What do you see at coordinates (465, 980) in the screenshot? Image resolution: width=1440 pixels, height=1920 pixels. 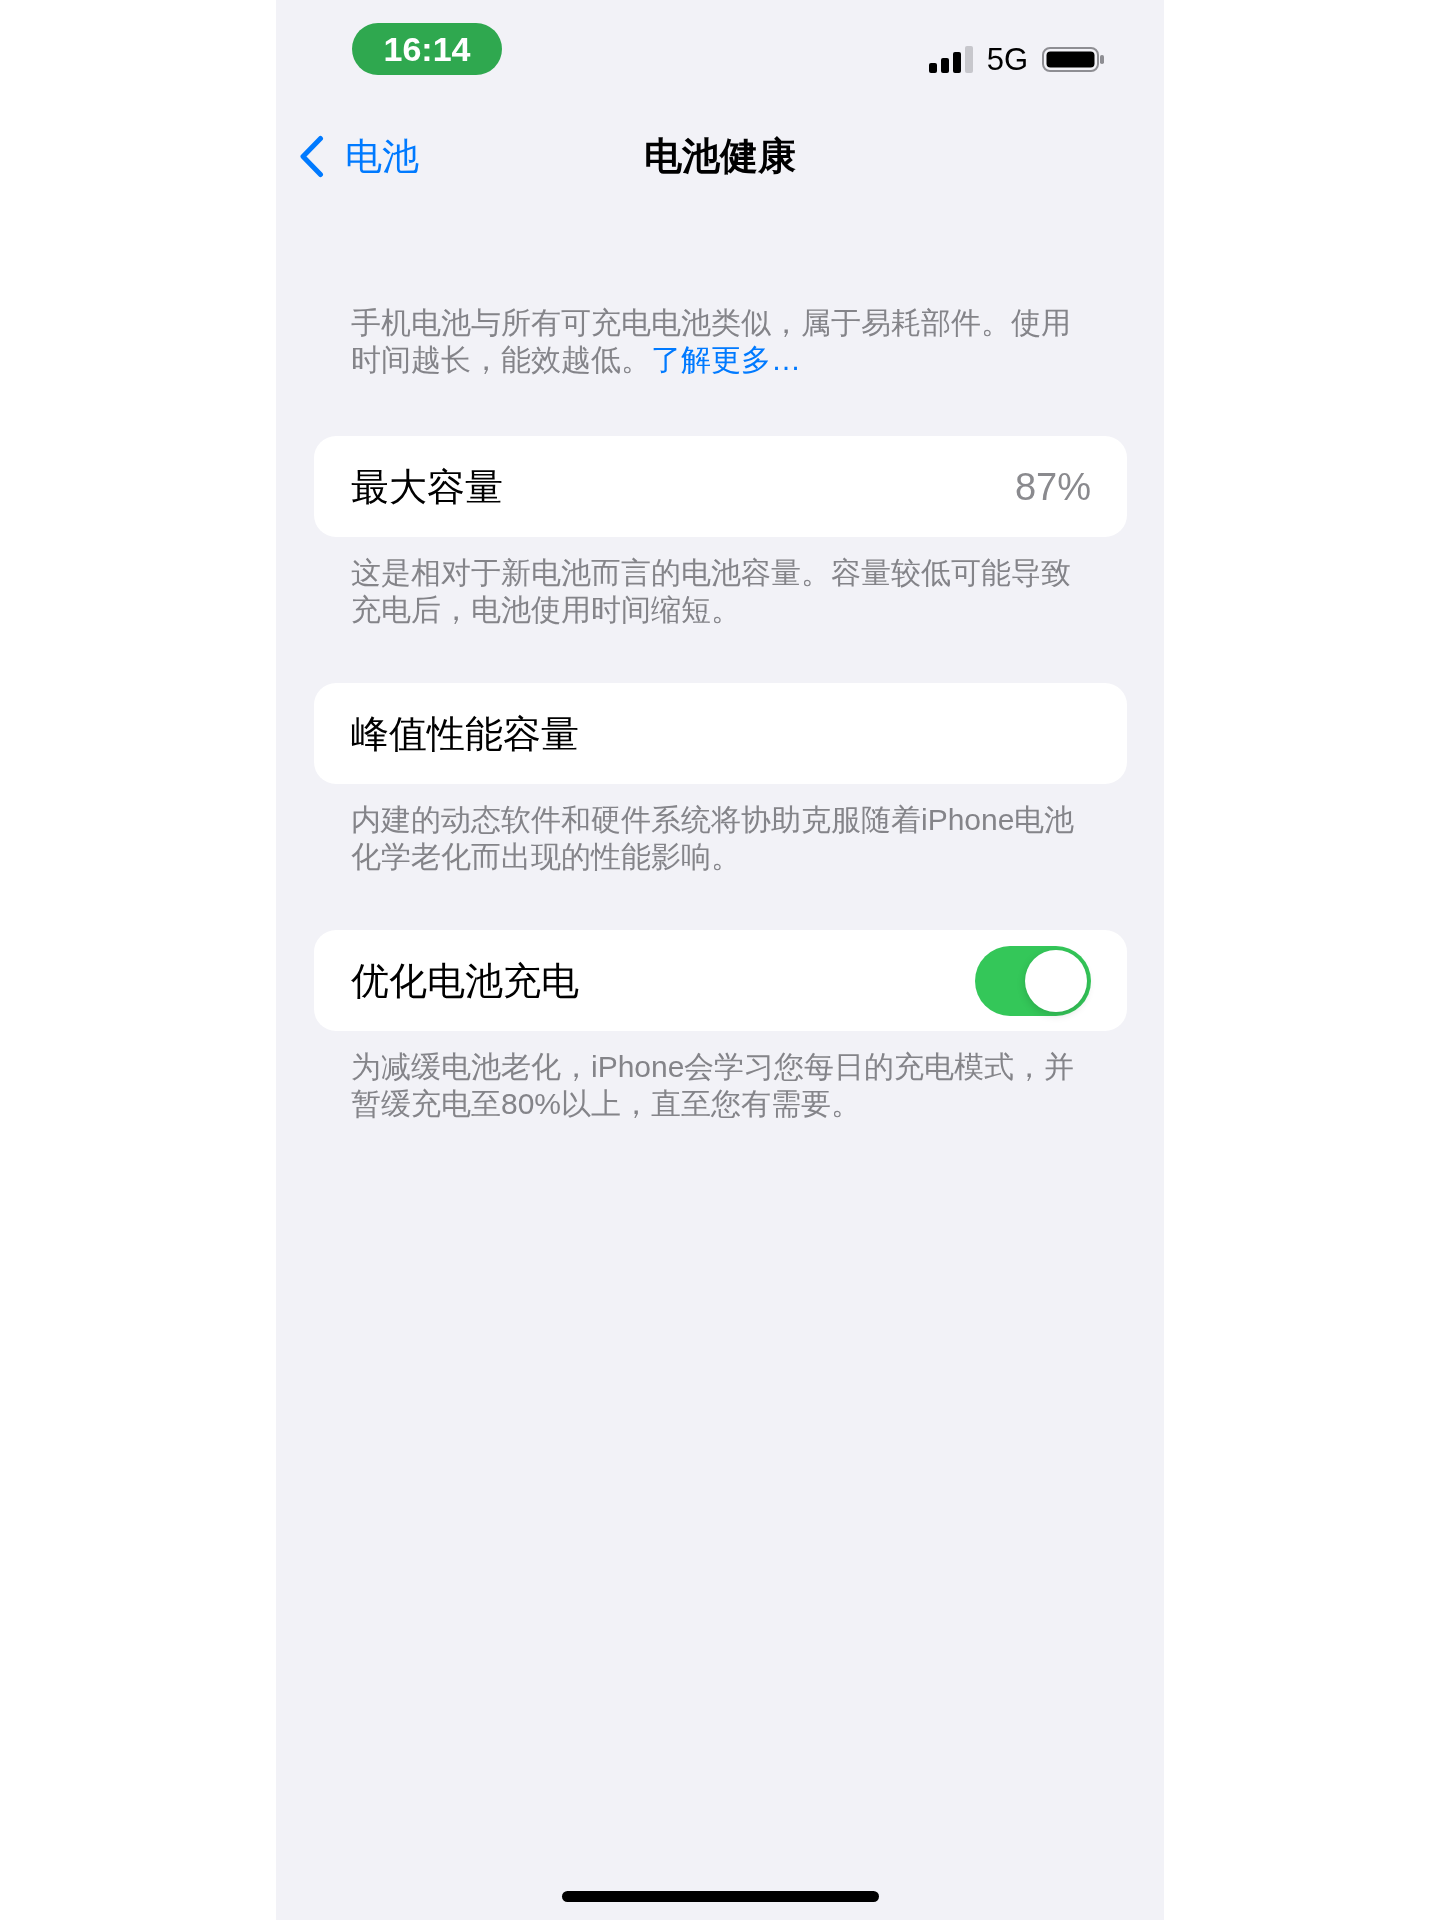 I see `row-label: 优化电池充电` at bounding box center [465, 980].